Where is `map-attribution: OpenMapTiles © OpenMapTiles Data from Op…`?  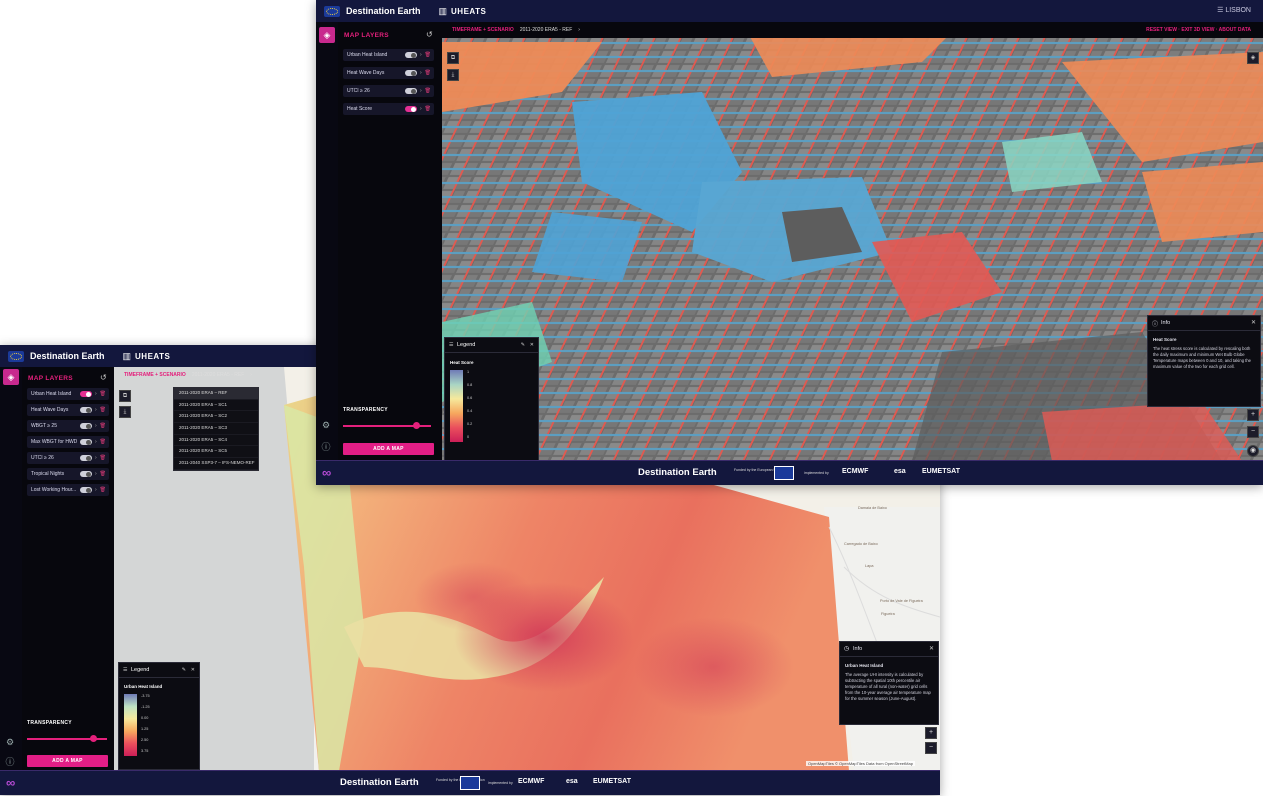 map-attribution: OpenMapTiles © OpenMapTiles Data from Op… is located at coordinates (860, 763).